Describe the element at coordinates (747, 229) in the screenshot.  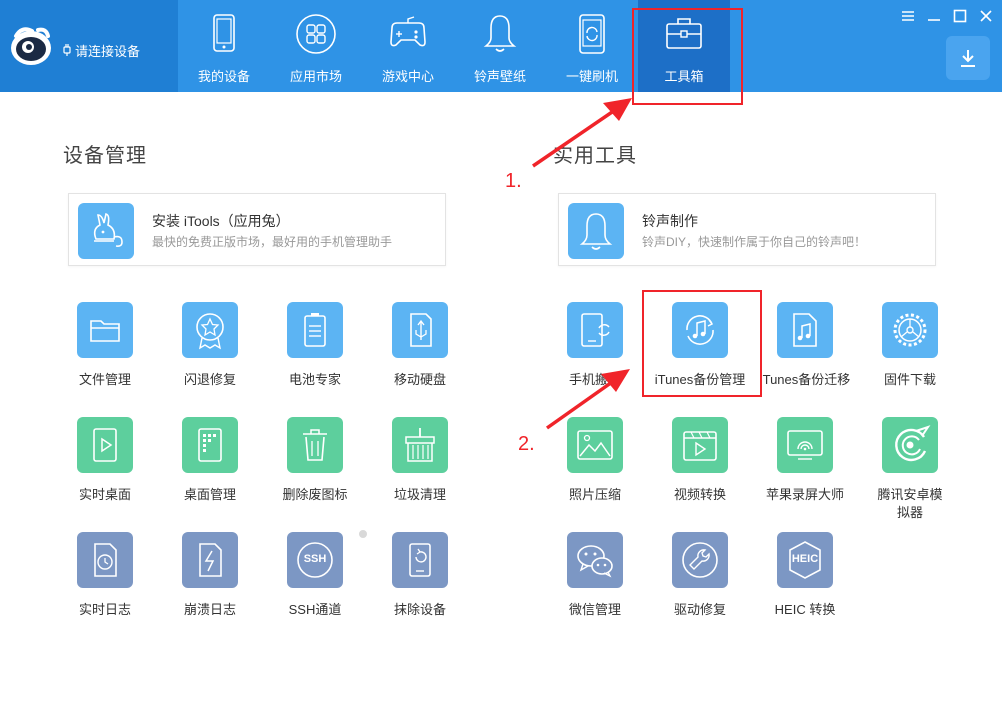
I see `ringtone-maker-card: 铃声制作 铃声DIY，快速制作属于你自己的铃声吧！` at that location.